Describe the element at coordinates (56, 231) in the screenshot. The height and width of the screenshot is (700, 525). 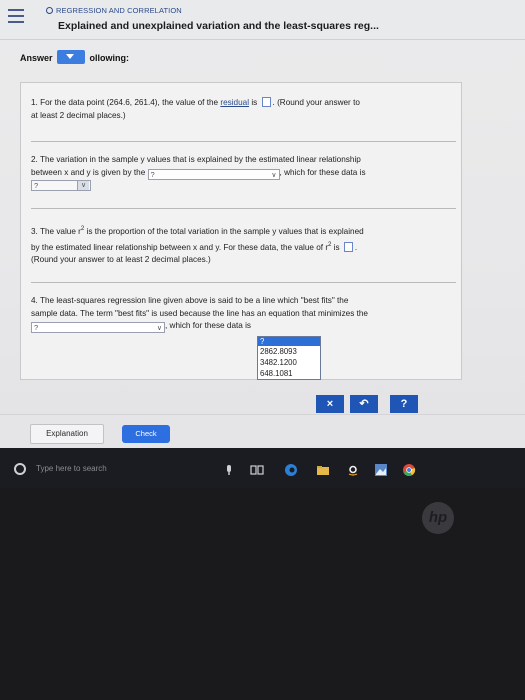
I see `q3-line-1a: 3. The value r` at that location.